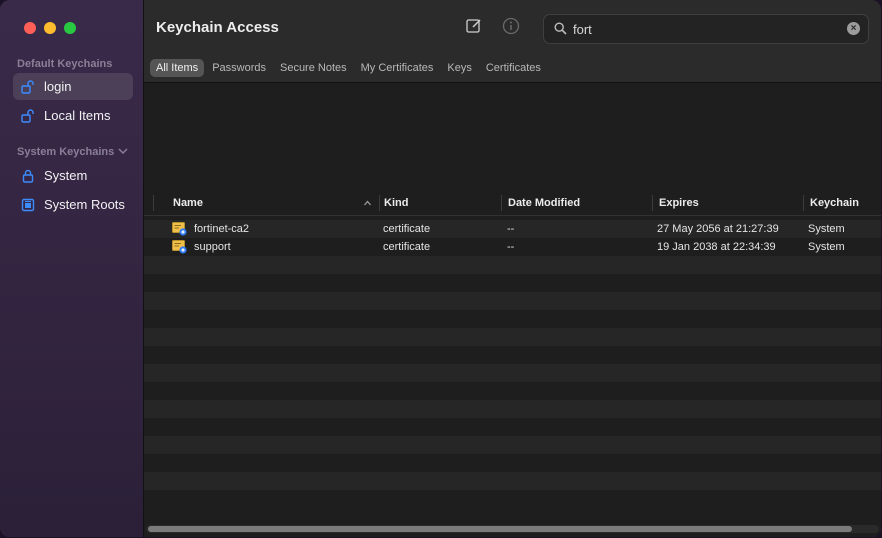 The width and height of the screenshot is (882, 538). What do you see at coordinates (834, 203) in the screenshot?
I see `column-header-keychain: Keychain` at bounding box center [834, 203].